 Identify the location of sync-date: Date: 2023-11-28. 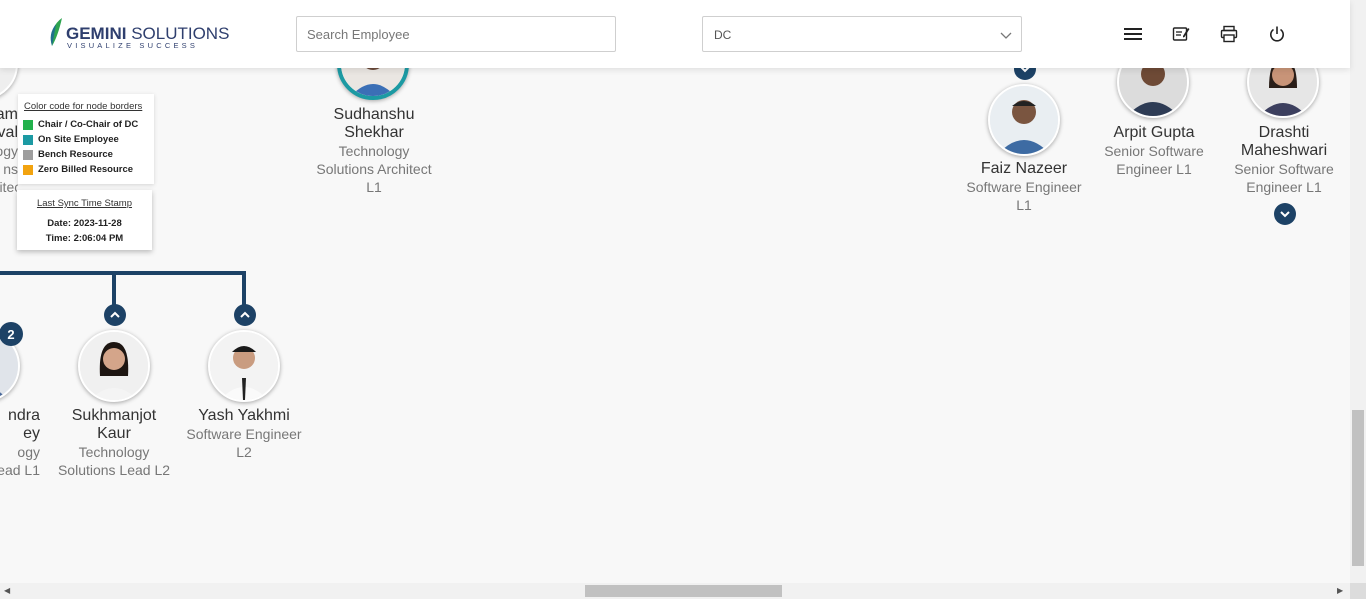
(84, 223).